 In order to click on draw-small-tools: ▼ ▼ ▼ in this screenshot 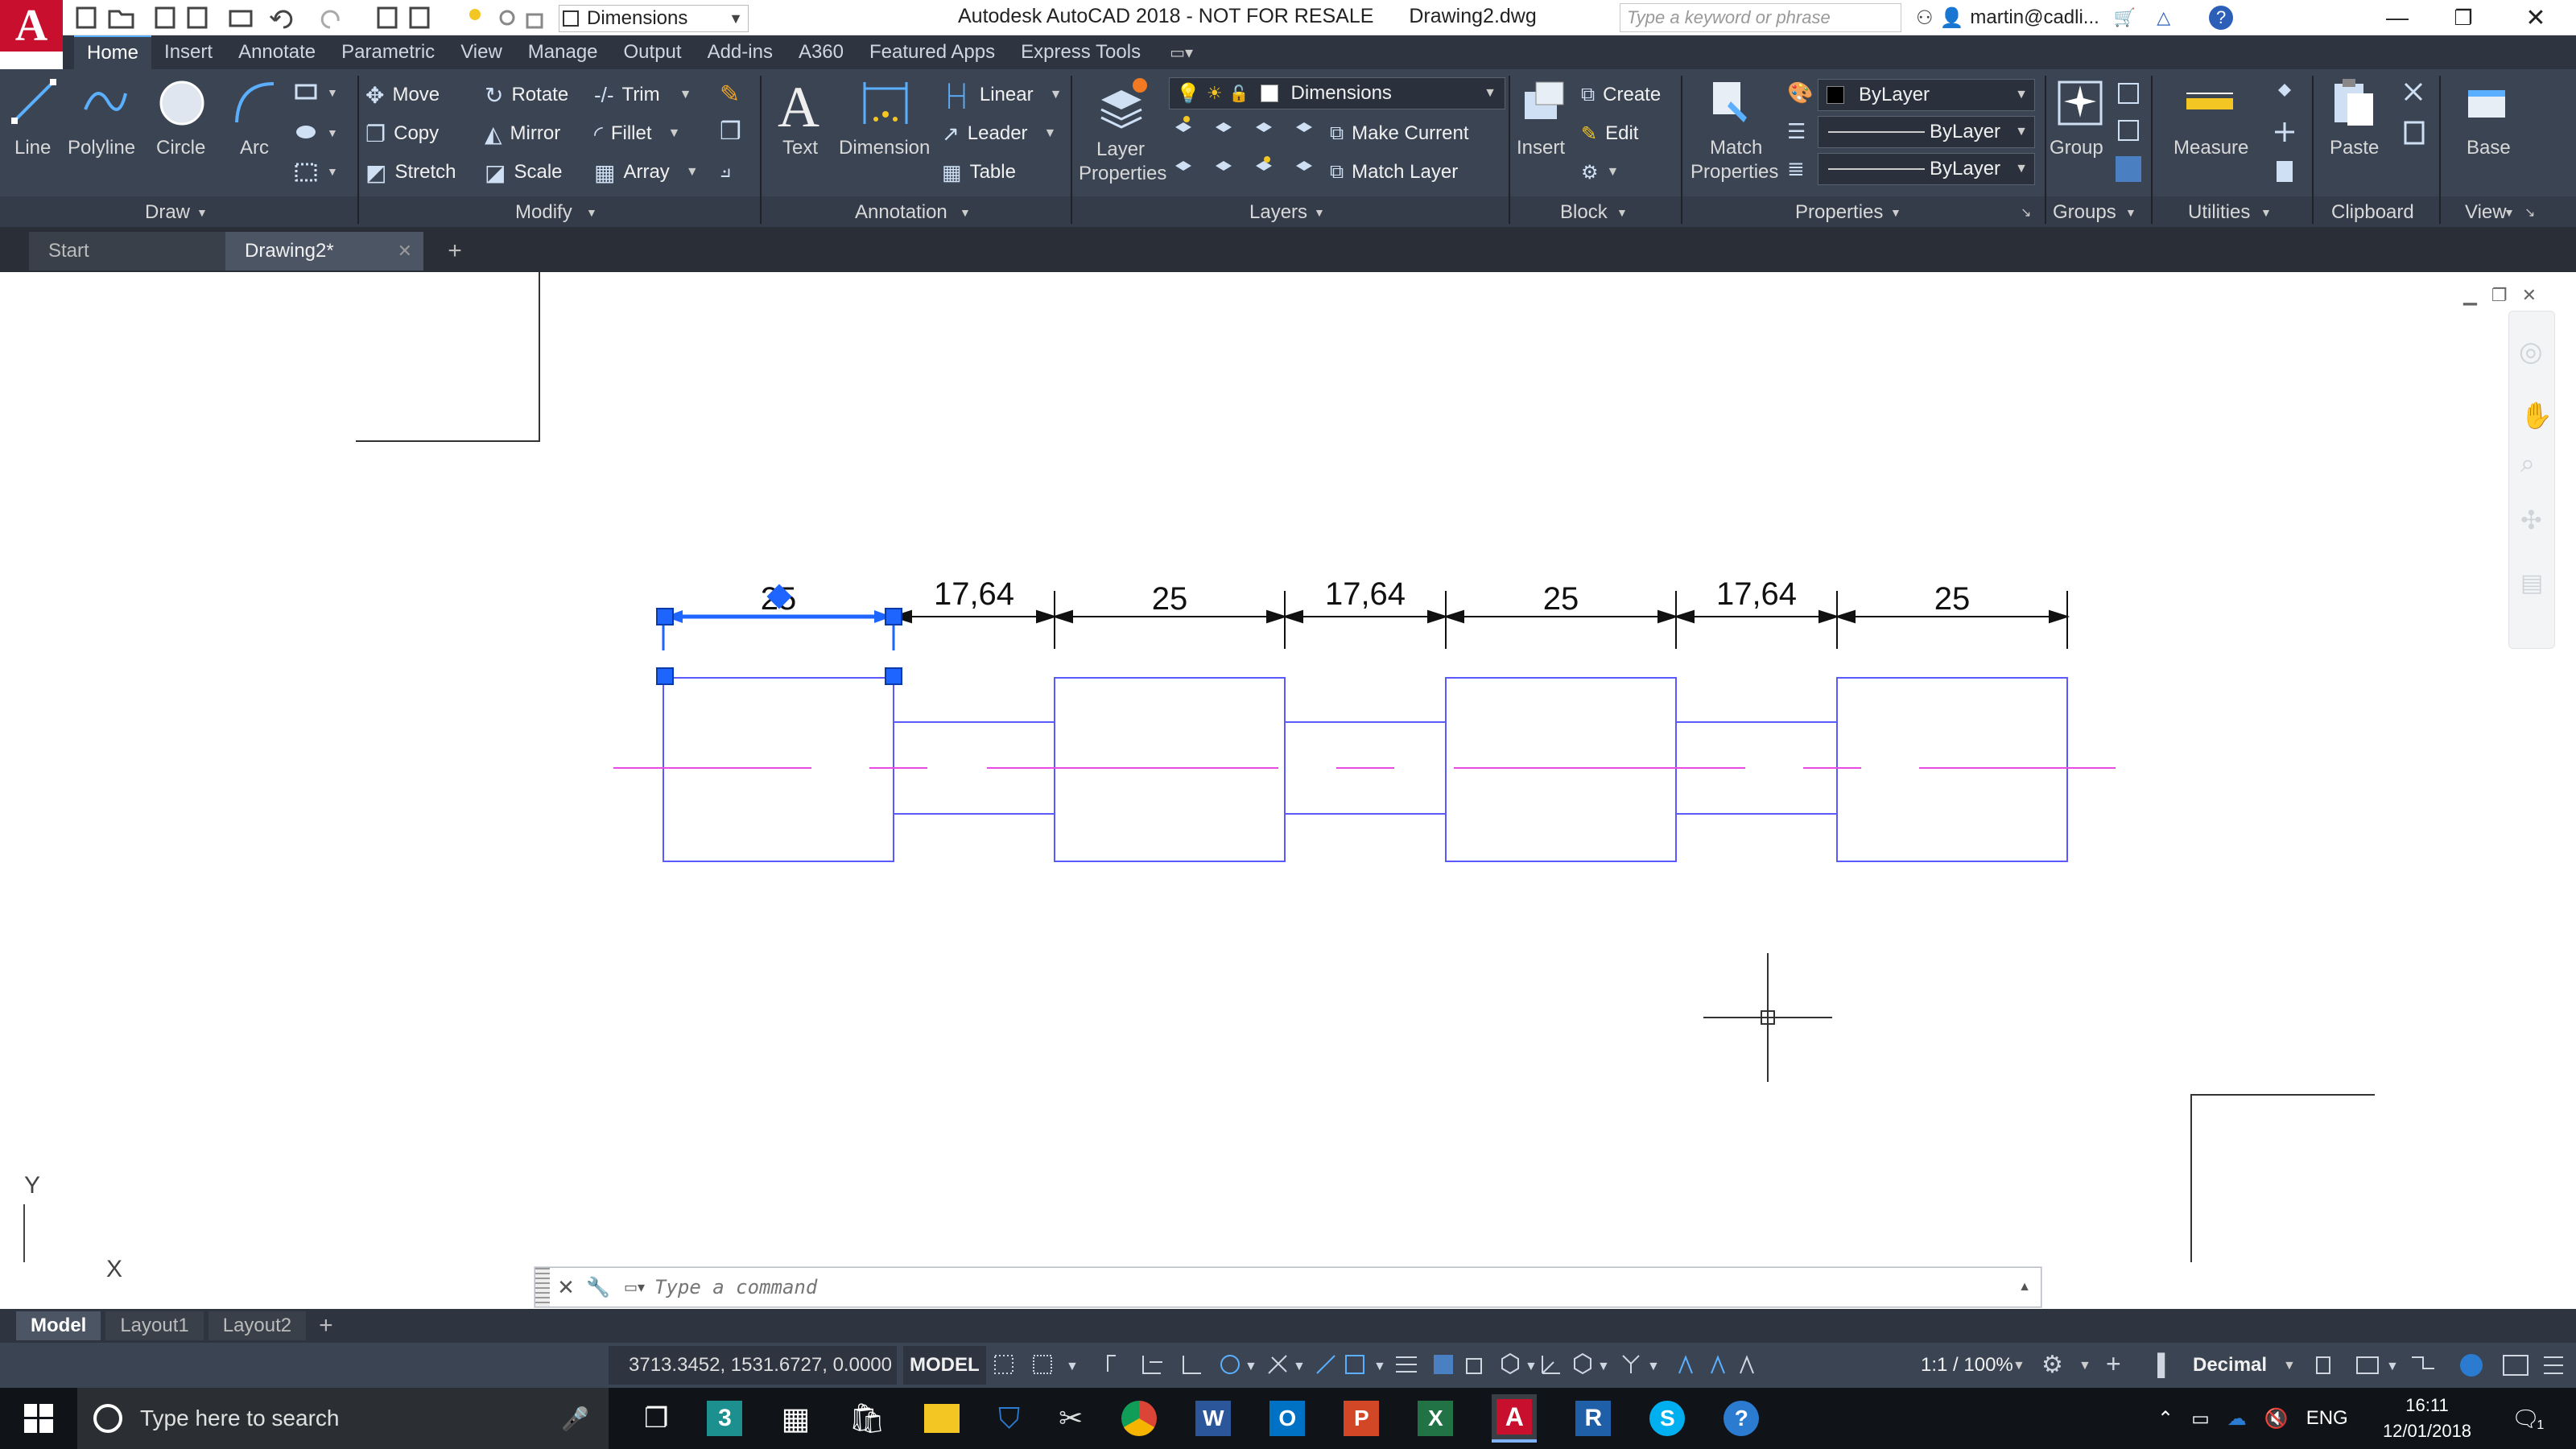, I will do `click(318, 132)`.